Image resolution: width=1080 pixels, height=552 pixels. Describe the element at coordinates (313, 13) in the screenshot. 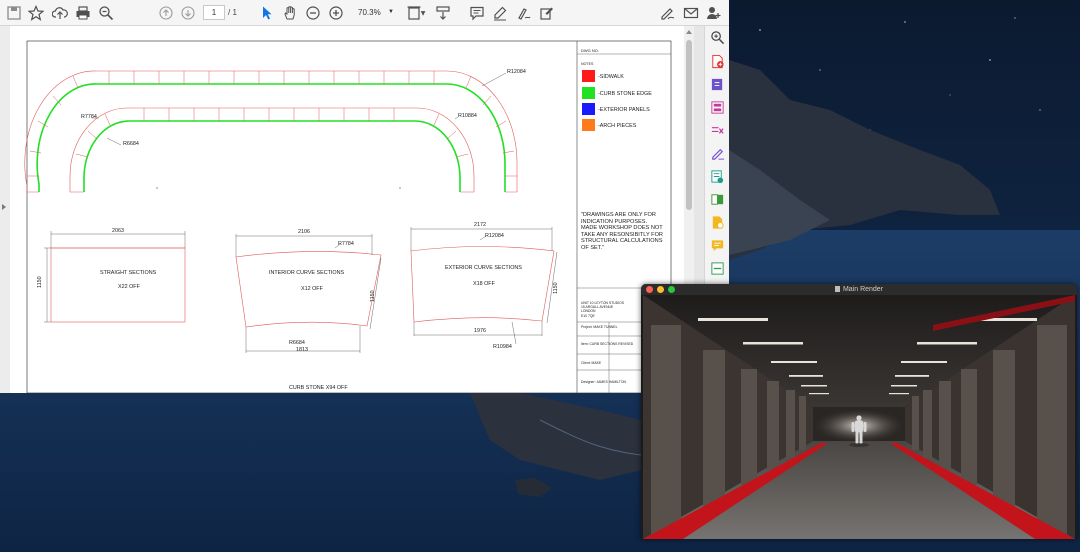

I see `zoom-out-icon` at that location.